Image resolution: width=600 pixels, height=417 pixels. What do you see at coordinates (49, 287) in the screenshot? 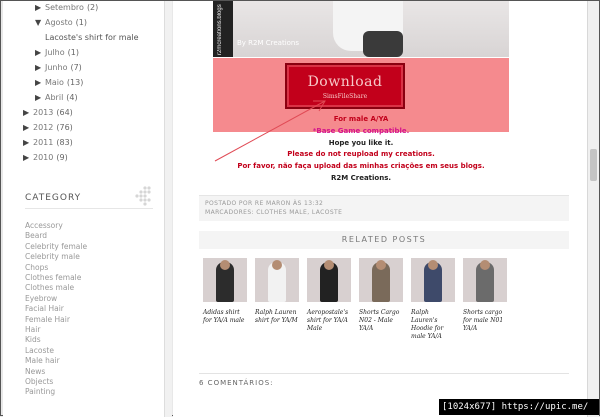
I see `category-link: Clothes male` at bounding box center [49, 287].